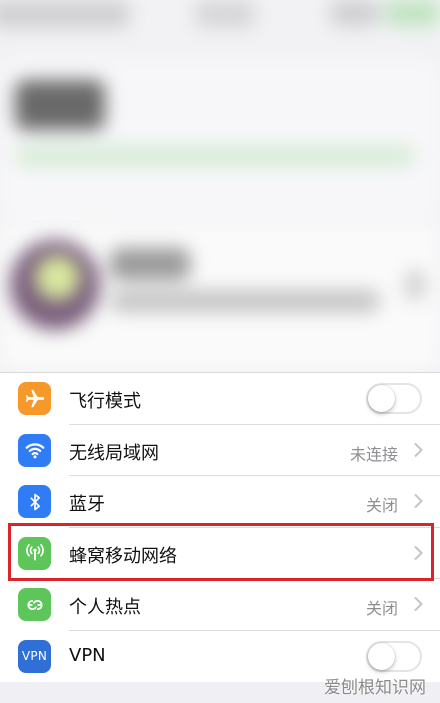 This screenshot has height=703, width=440. I want to click on hotspot-status: 关闭, so click(381, 608).